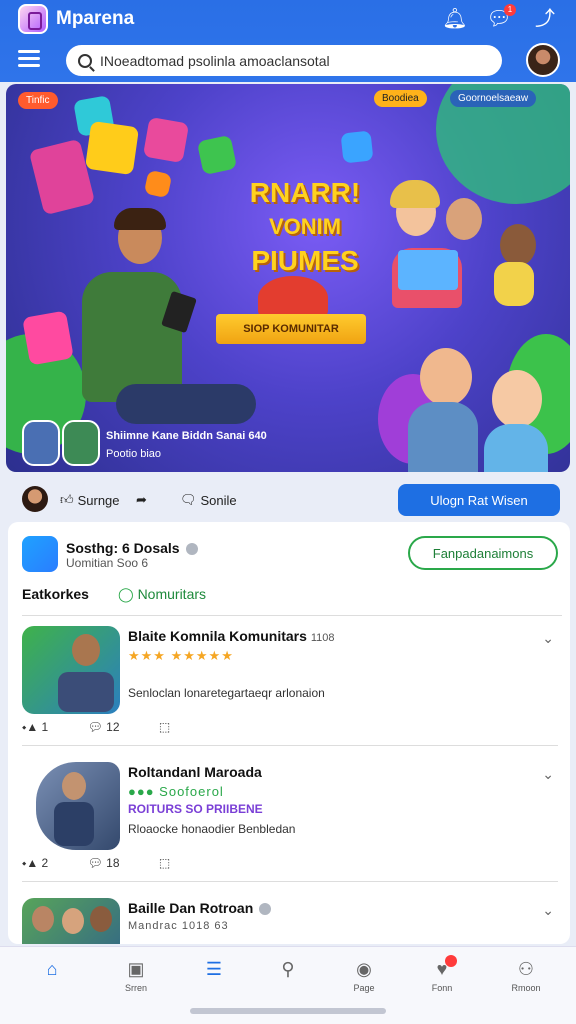 This screenshot has height=1024, width=576. What do you see at coordinates (104, 863) in the screenshot?
I see `comment-count: 💬︎ 18` at bounding box center [104, 863].